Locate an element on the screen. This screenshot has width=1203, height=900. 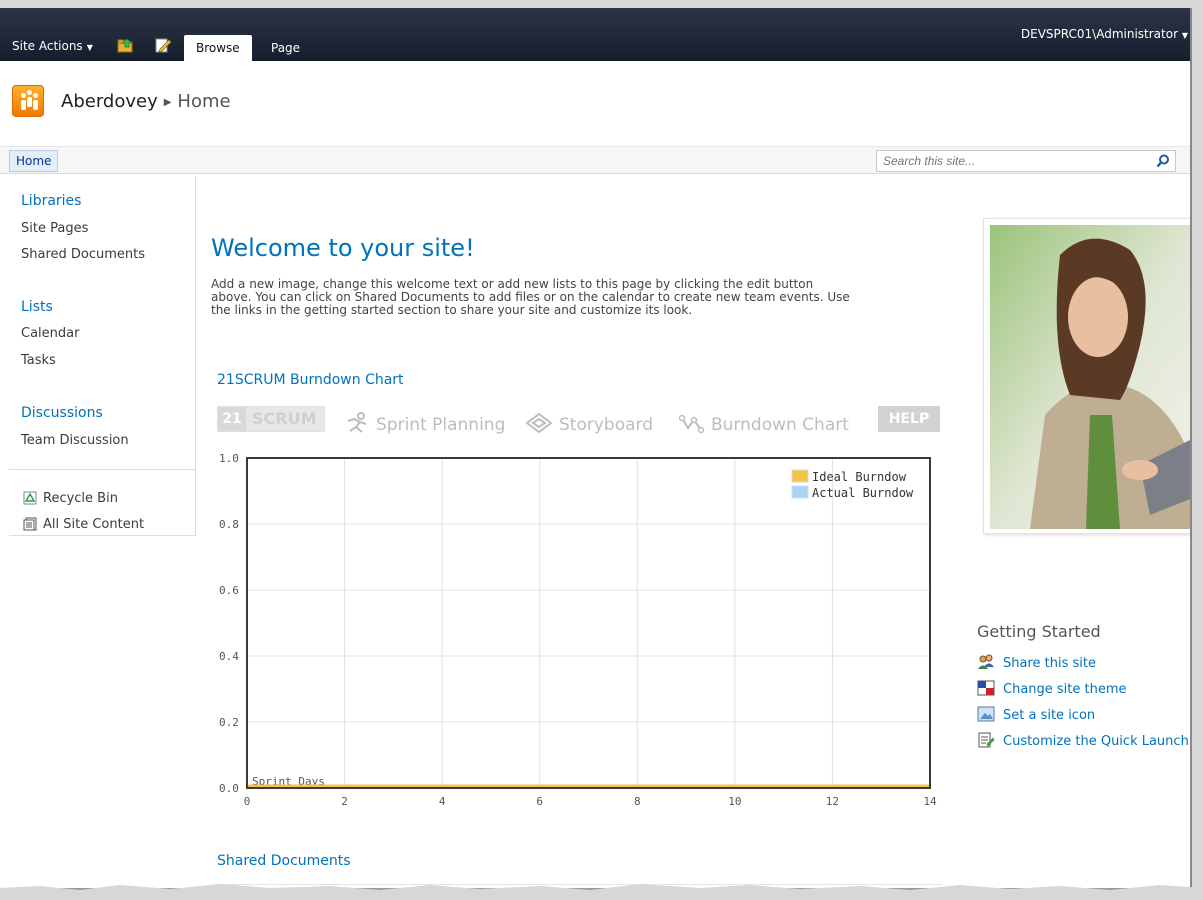
storyboard-link: Storyboard is located at coordinates (589, 423).